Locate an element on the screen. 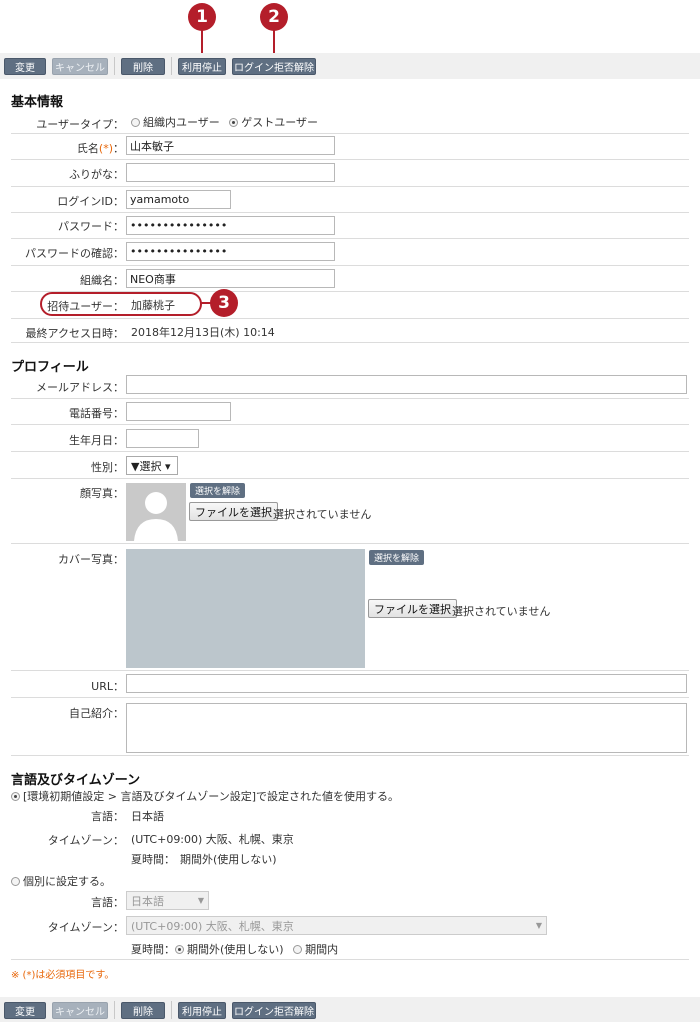 The height and width of the screenshot is (1022, 700). intro-label: 自己紹介： is located at coordinates (96, 713).